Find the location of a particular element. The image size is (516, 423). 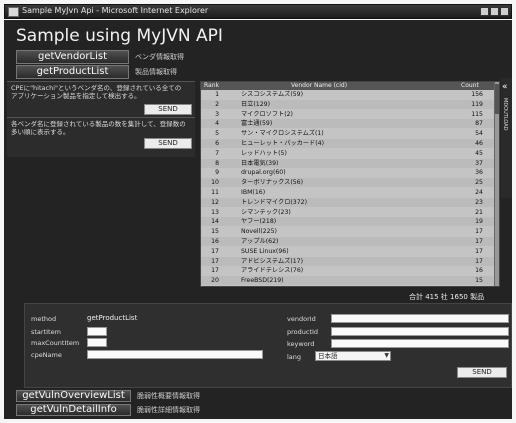

lang-select: 日本語 ▼ is located at coordinates (353, 356).